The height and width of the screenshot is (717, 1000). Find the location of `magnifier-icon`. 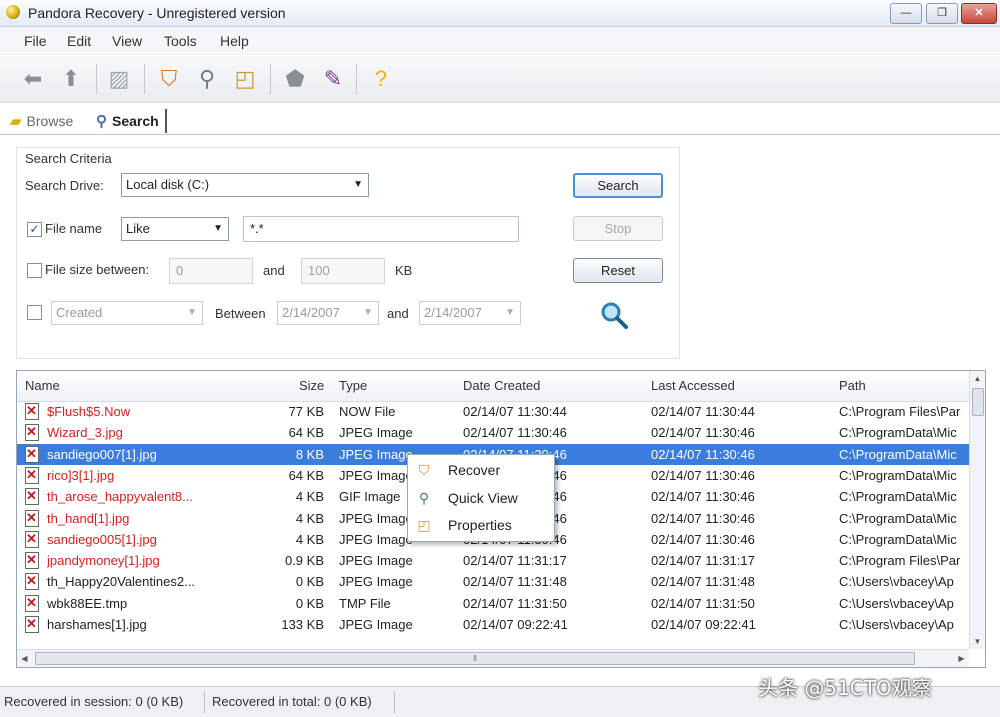

magnifier-icon is located at coordinates (614, 315).